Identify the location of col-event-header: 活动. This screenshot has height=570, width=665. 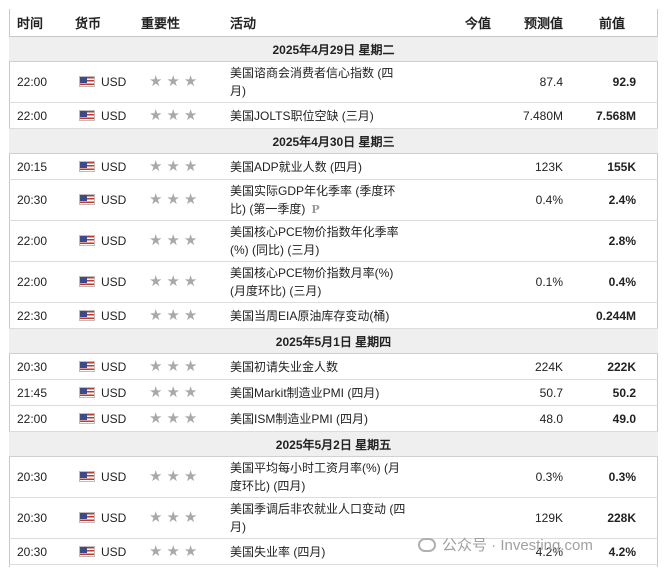
(332, 23).